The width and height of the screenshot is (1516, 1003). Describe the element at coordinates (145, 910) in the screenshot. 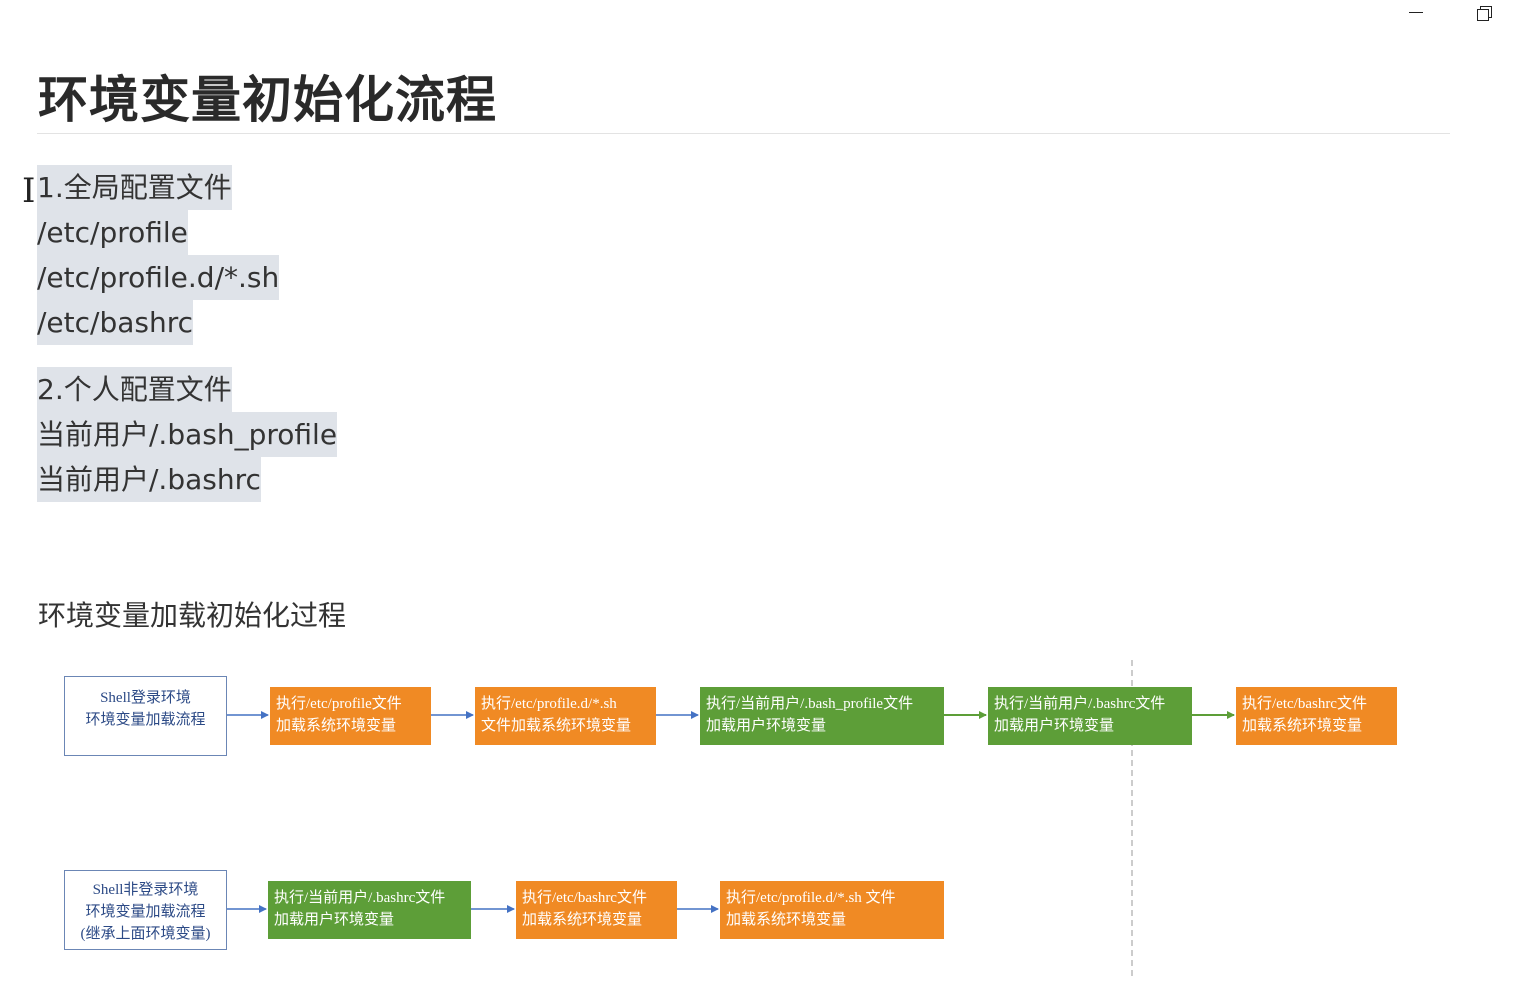

I see `nonlogin-flow-start-node: Shell非登录环境 环境变量加载流程 (继承上面环境变量)` at that location.